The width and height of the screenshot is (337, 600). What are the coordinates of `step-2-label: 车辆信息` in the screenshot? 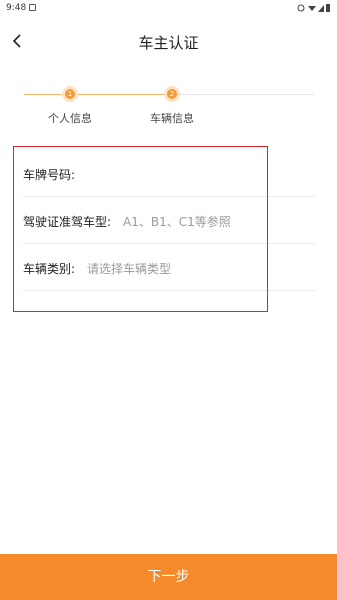 It's located at (172, 118).